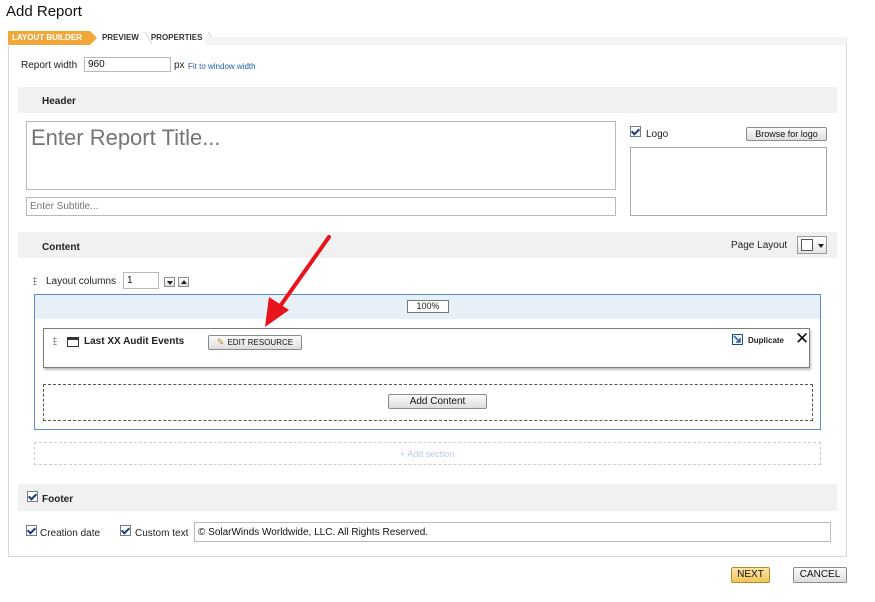 This screenshot has width=875, height=602. I want to click on resource-title: Last XX Audit Events, so click(134, 341).